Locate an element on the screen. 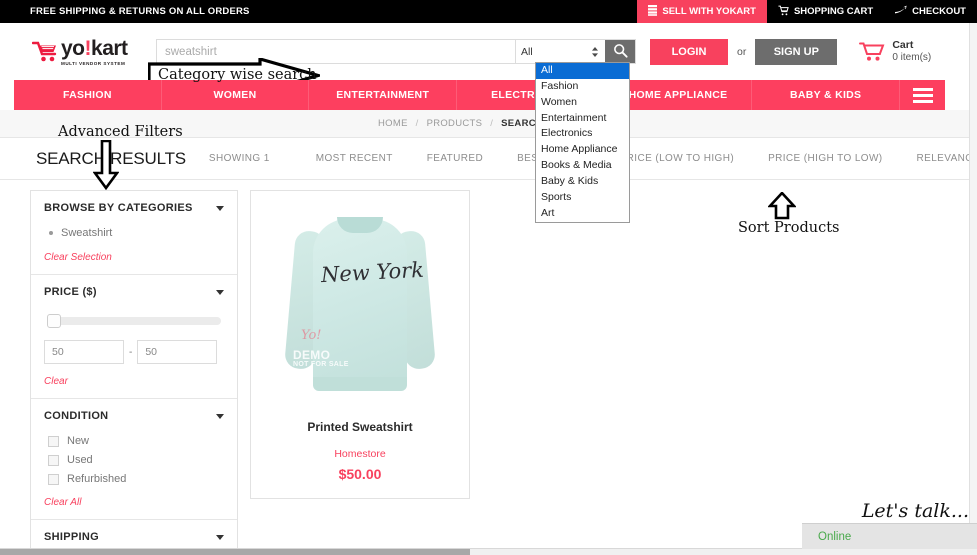 The width and height of the screenshot is (977, 555). price-max-input is located at coordinates (177, 352).